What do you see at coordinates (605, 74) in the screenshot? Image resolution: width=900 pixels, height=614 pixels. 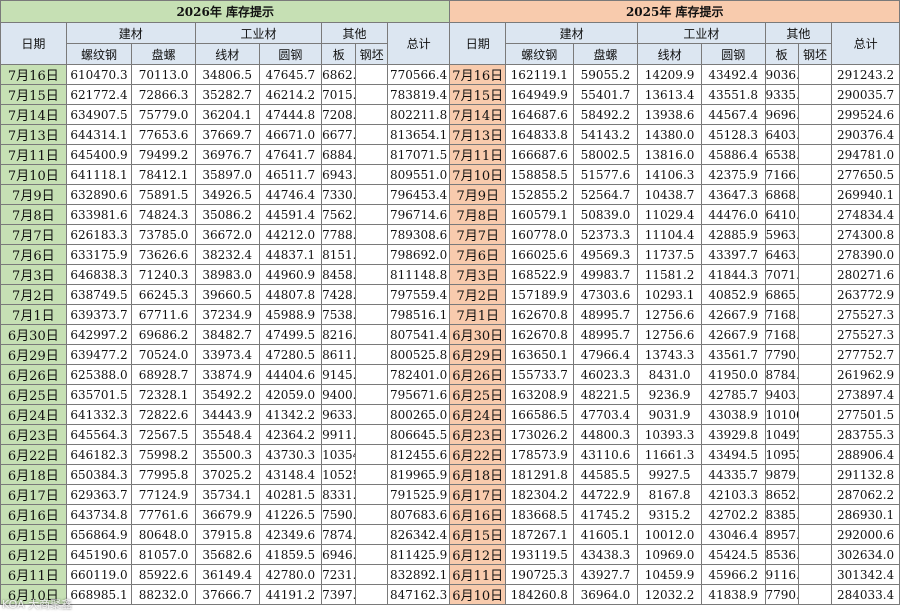 I see `cell-coil-2025: 59055.2` at bounding box center [605, 74].